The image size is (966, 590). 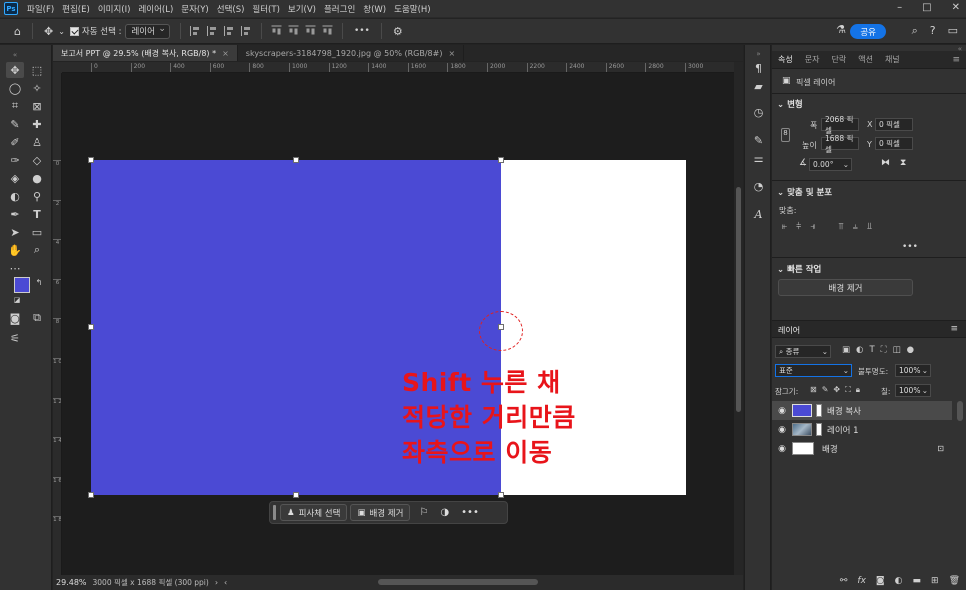 What do you see at coordinates (933, 31) in the screenshot?
I see `help-icon: ?` at bounding box center [933, 31].